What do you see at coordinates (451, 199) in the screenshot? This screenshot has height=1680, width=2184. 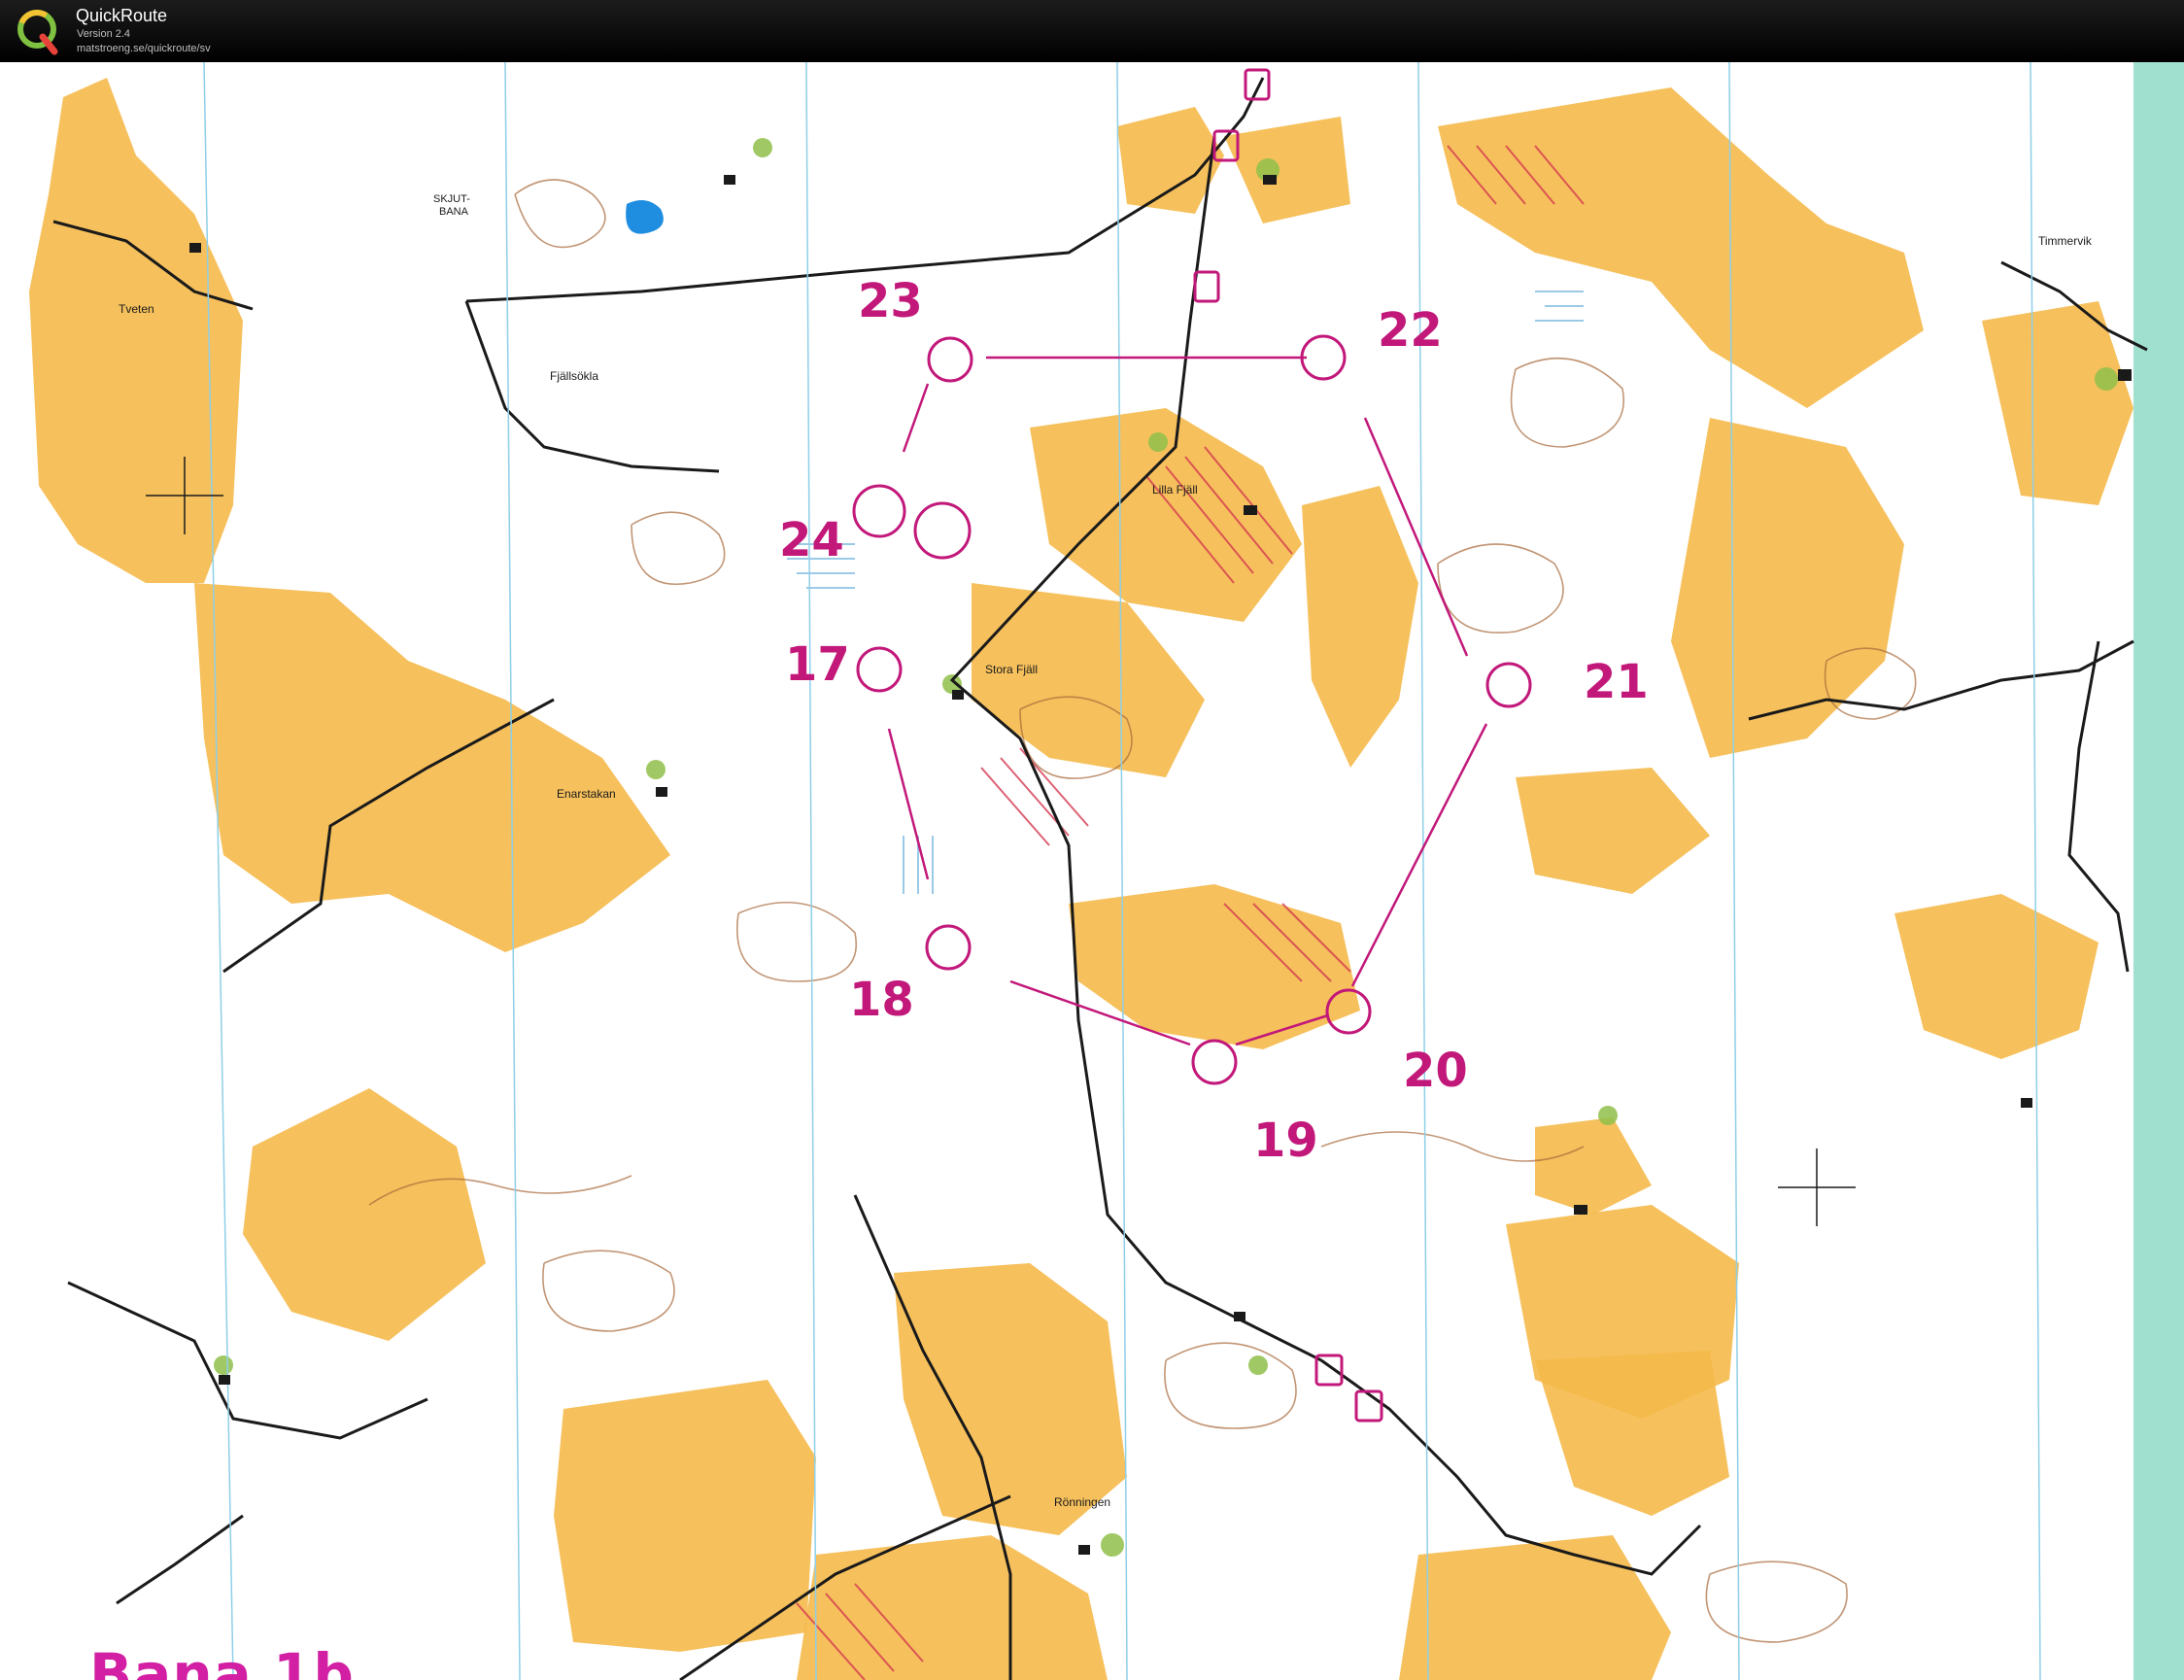 I see `label-skjutbana-1: SKJUT-` at bounding box center [451, 199].